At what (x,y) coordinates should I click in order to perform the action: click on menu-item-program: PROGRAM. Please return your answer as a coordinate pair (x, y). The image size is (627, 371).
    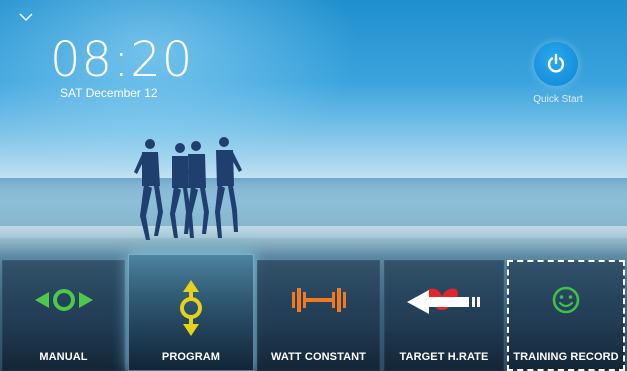
    Looking at the image, I should click on (191, 312).